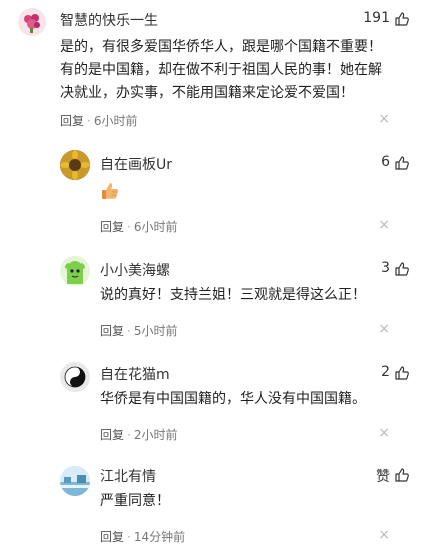 This screenshot has width=426, height=559. I want to click on reply-username: 自在花猫m, so click(135, 374).